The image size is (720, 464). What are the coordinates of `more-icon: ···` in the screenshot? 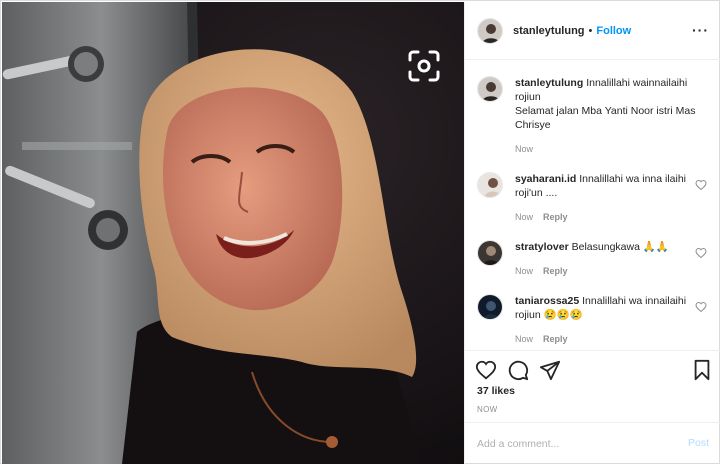 It's located at (700, 30).